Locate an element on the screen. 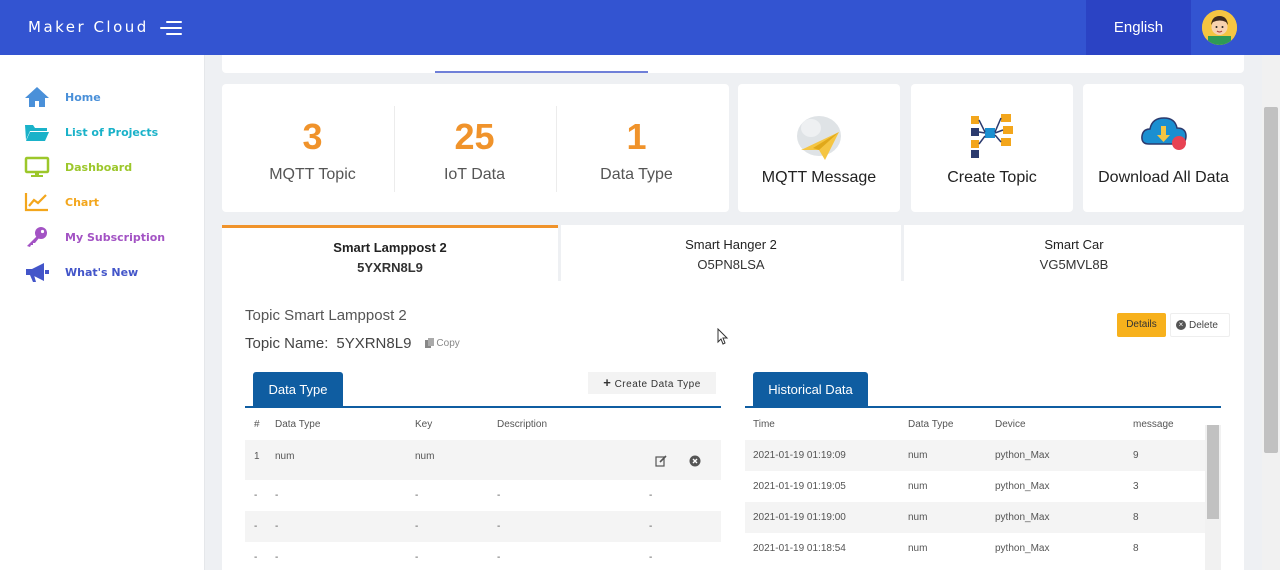 The height and width of the screenshot is (570, 1280). column-header: Device is located at coordinates (1010, 424).